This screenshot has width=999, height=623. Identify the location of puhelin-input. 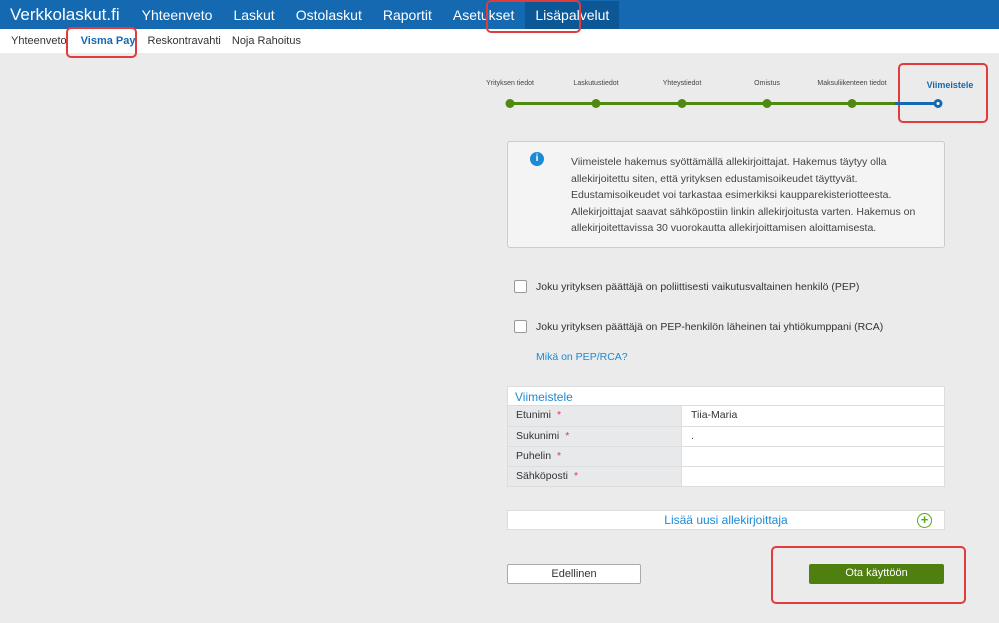
(813, 456).